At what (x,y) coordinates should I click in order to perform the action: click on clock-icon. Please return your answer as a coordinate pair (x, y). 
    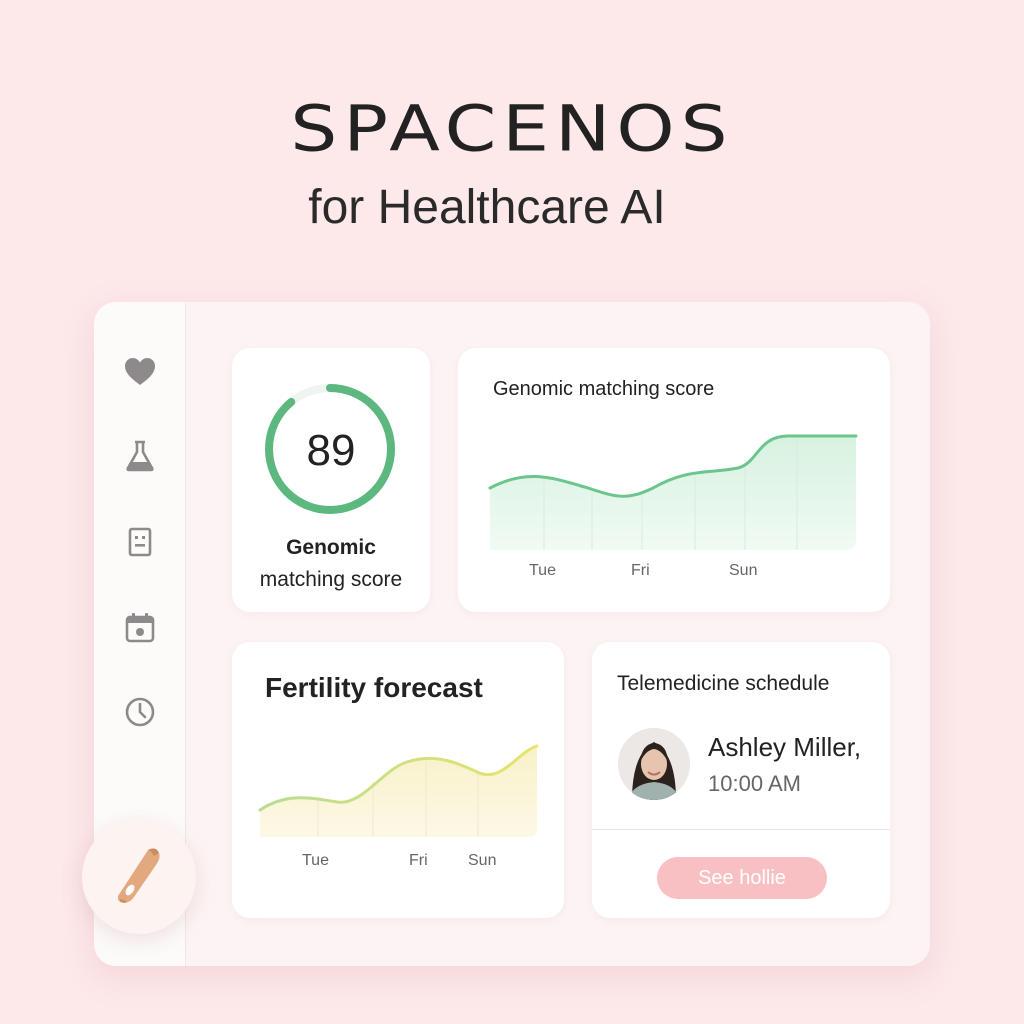
    Looking at the image, I should click on (140, 712).